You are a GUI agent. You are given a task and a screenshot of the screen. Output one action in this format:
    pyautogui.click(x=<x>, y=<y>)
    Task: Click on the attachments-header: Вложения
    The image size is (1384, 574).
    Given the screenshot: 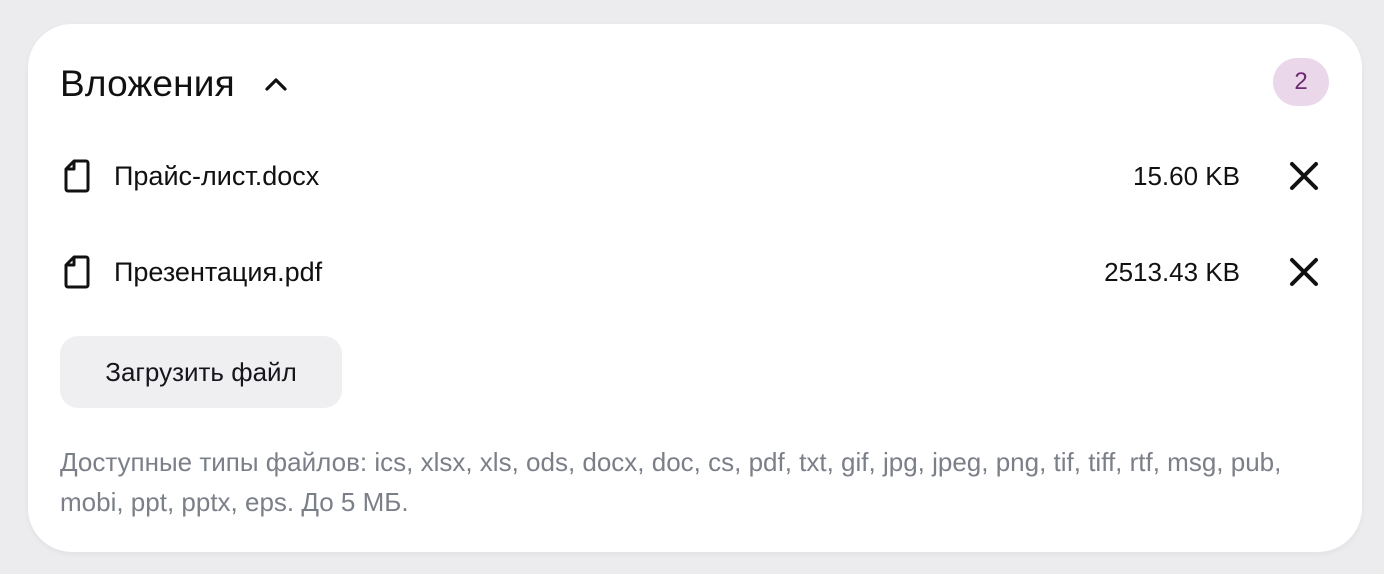 What is the action you would take?
    pyautogui.click(x=175, y=84)
    